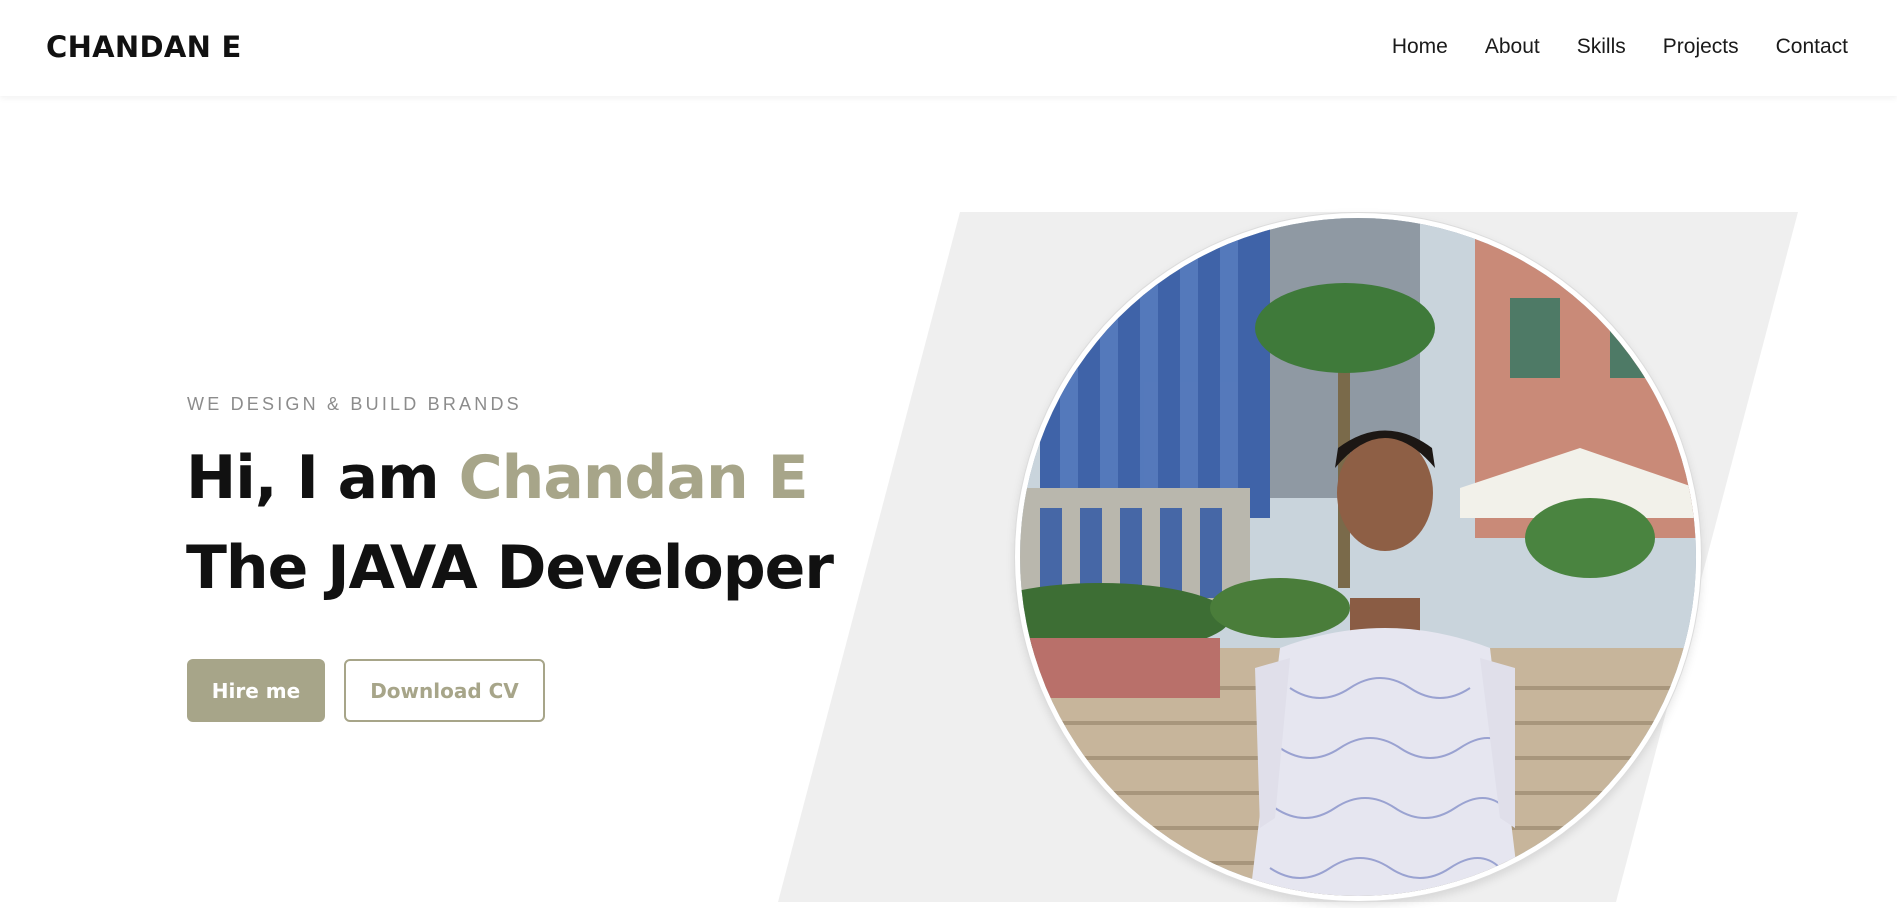 This screenshot has width=1897, height=908. I want to click on greeting-text: Hi, I am, so click(313, 478).